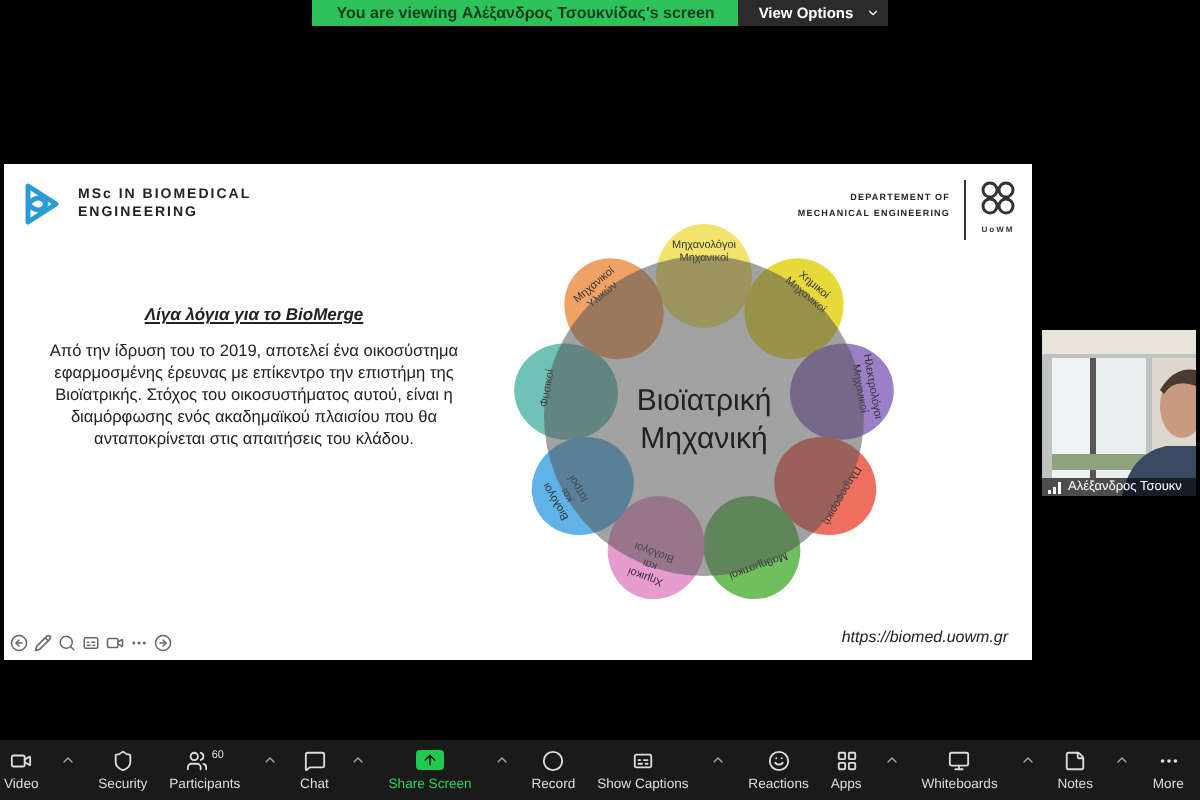 The width and height of the screenshot is (1200, 800). What do you see at coordinates (998, 198) in the screenshot?
I see `university-logo-icon` at bounding box center [998, 198].